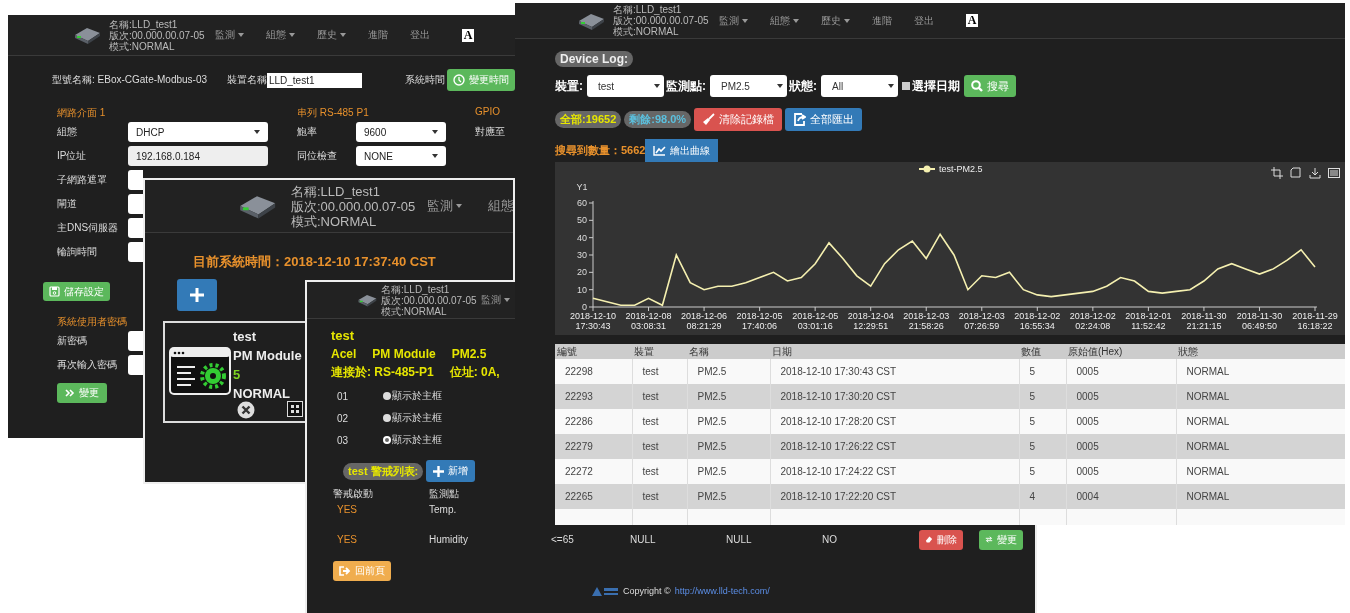 This screenshot has height=613, width=1350. Describe the element at coordinates (70, 393) in the screenshot. I see `double-chevron-icon` at that location.